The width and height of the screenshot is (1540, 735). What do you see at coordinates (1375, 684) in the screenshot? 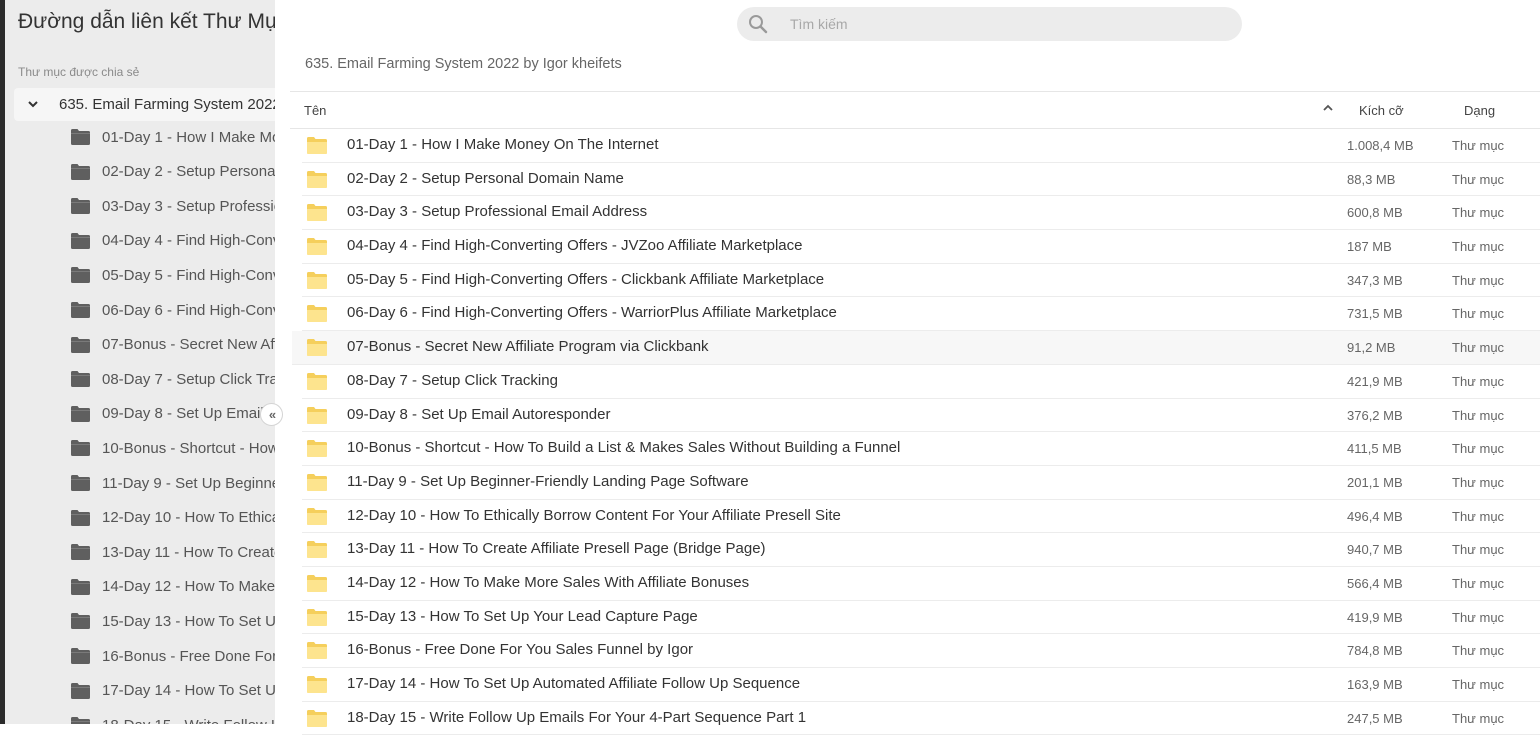
I see `row-size: 163,9 MB` at bounding box center [1375, 684].